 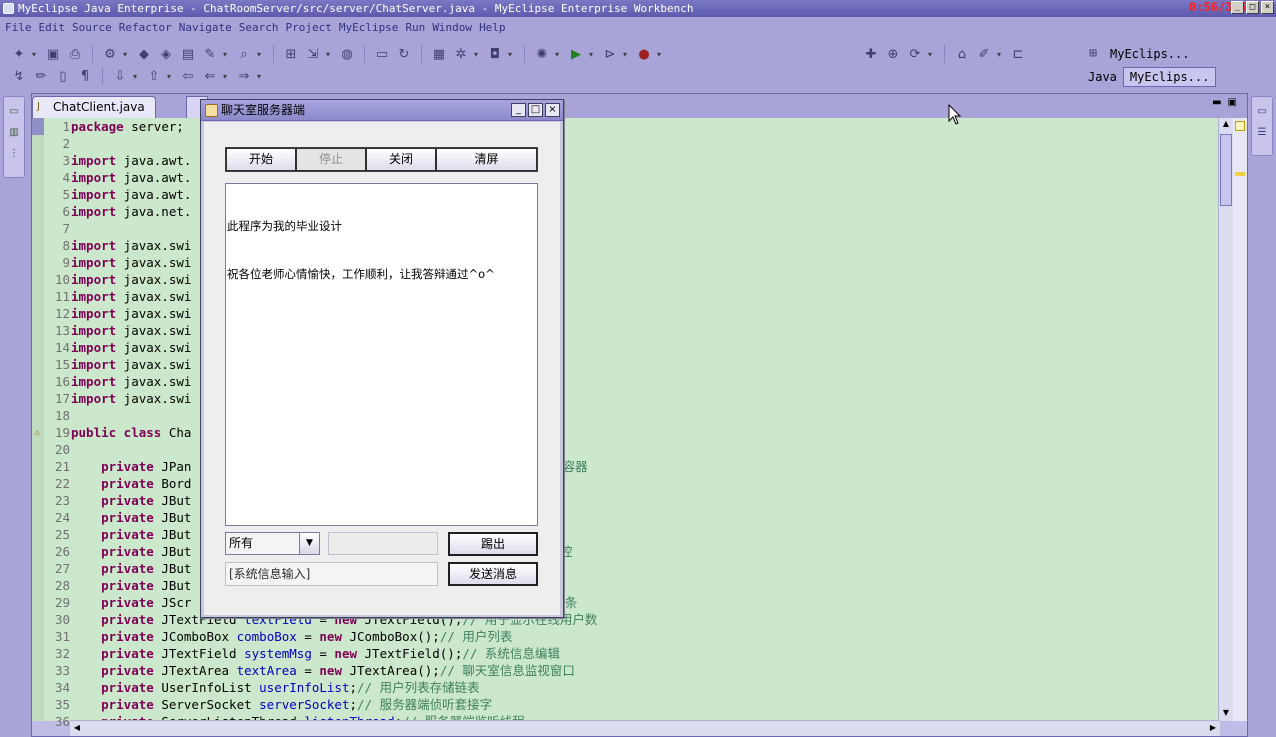 What do you see at coordinates (261, 159) in the screenshot?
I see `start-button: 开始` at bounding box center [261, 159].